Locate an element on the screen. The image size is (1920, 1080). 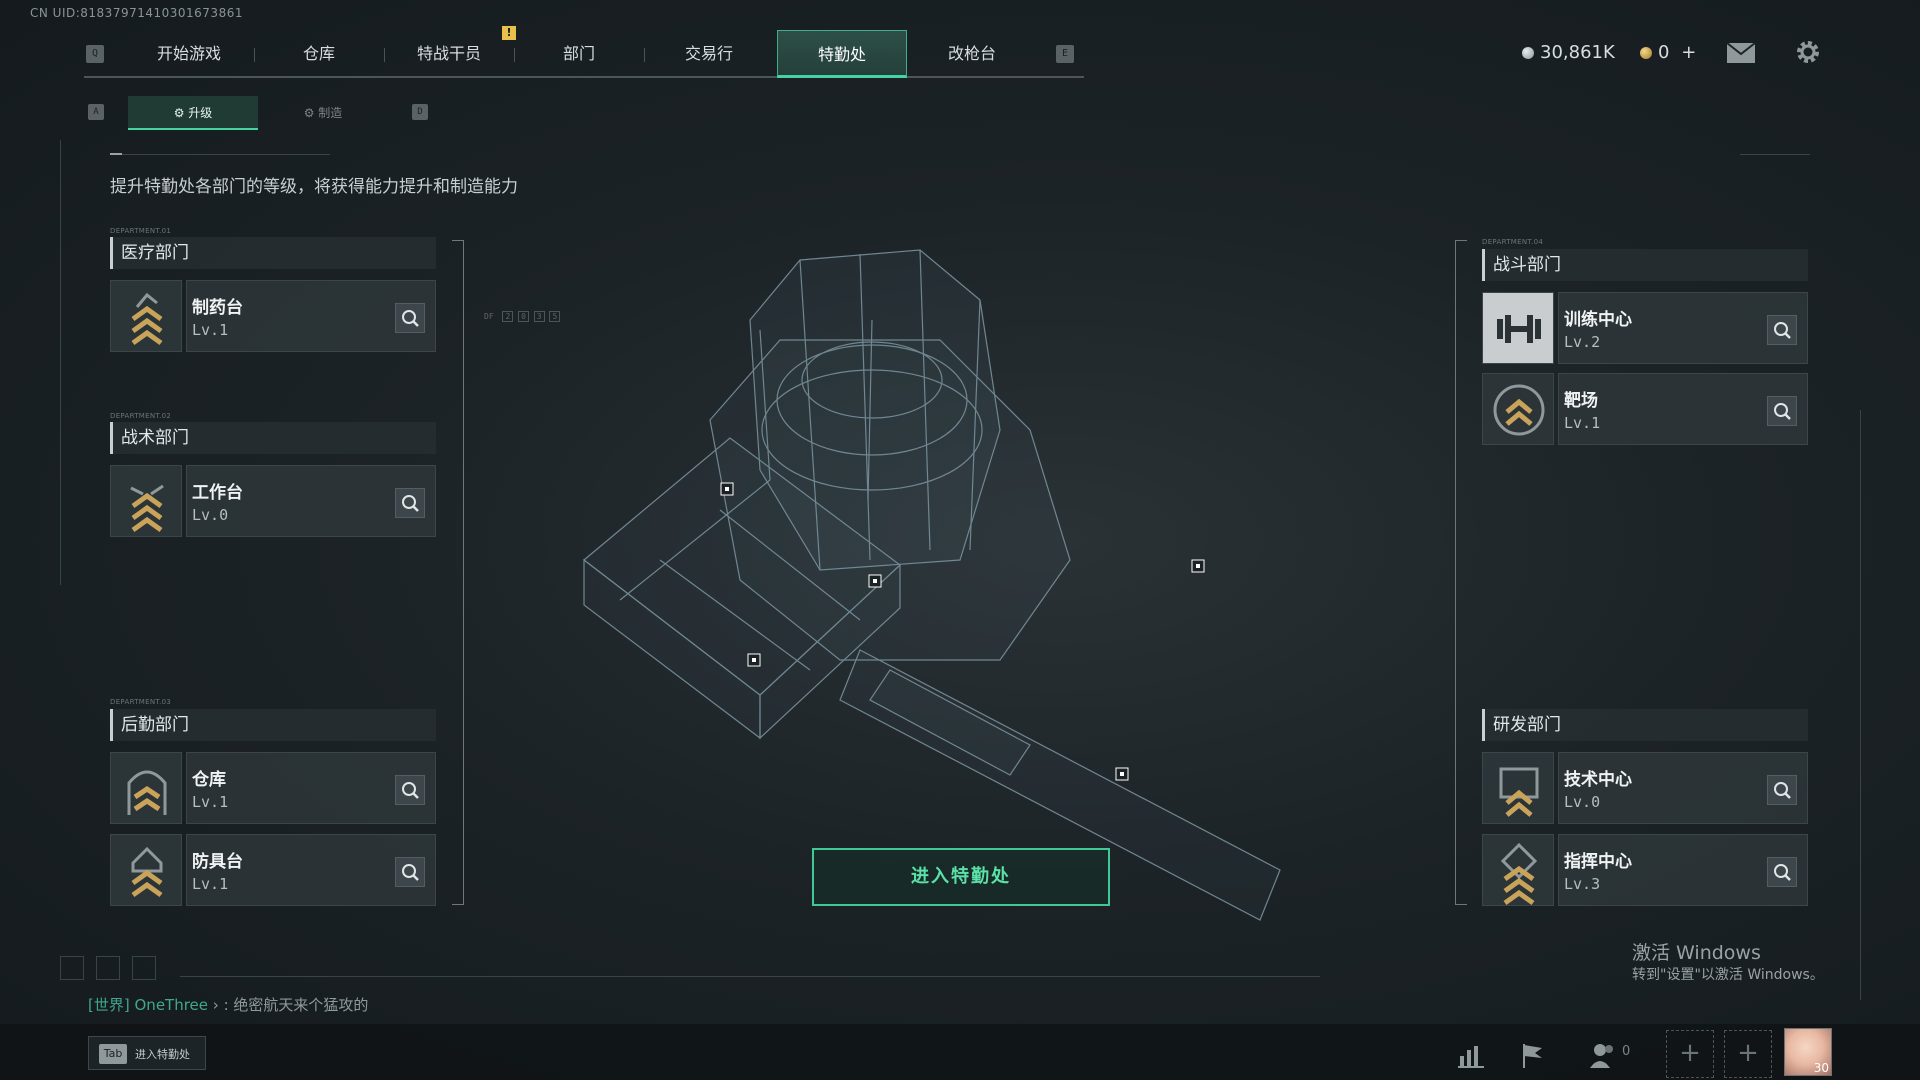
nav-prev-key: Q is located at coordinates (95, 54).